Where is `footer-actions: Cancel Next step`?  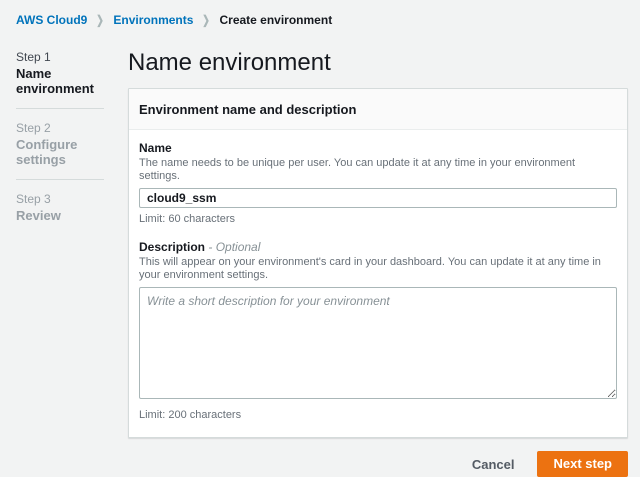
footer-actions: Cancel Next step is located at coordinates (378, 464).